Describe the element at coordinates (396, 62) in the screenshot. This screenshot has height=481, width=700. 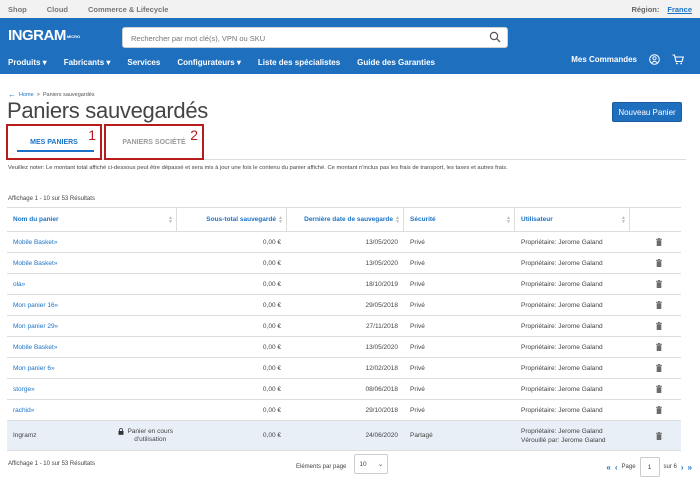
I see `nav-guide-garanties: Guide des Garanties` at that location.